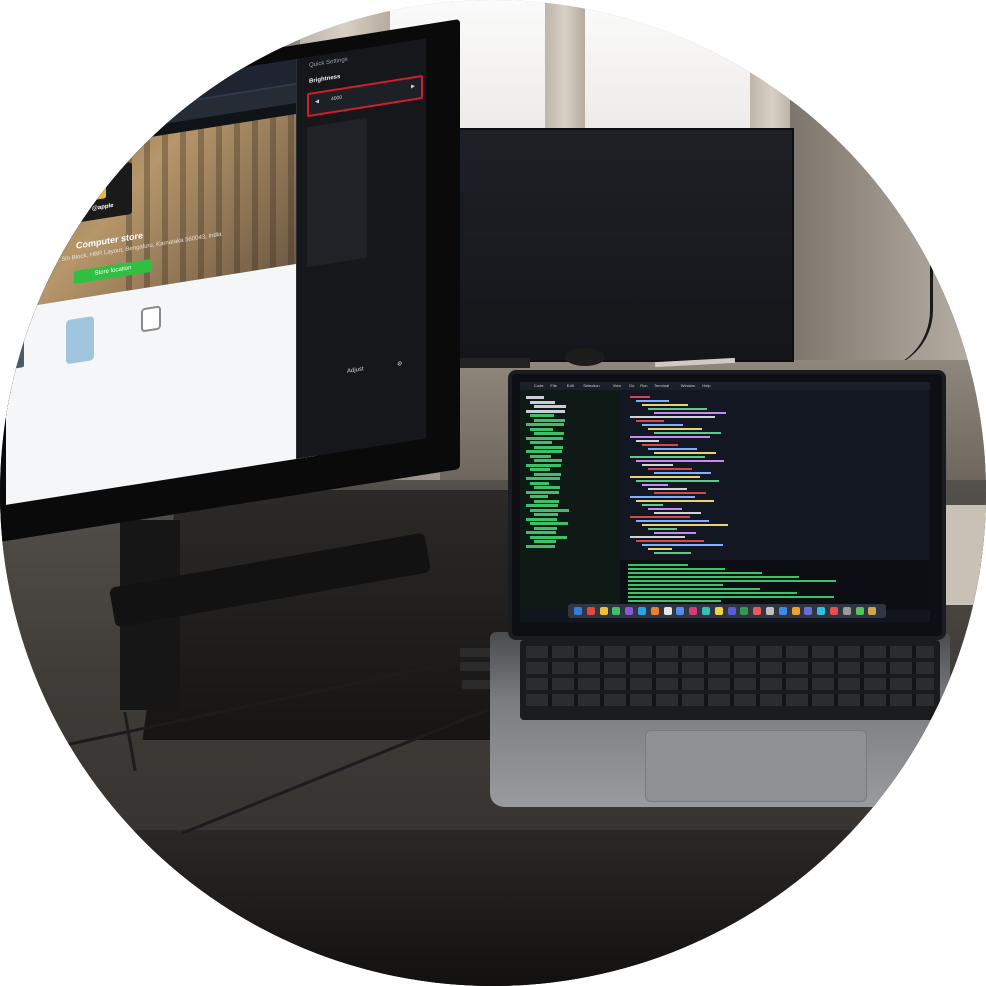 This screenshot has width=986, height=986. Describe the element at coordinates (151, 319) in the screenshot. I see `watch-icon` at that location.